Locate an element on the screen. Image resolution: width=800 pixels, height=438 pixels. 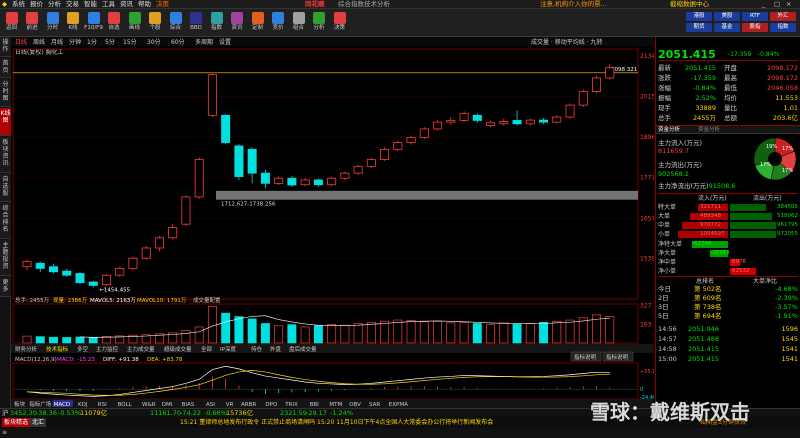
chart-tools: 成交量 · 移动平均线 · 九转 is located at coordinates (566, 42).